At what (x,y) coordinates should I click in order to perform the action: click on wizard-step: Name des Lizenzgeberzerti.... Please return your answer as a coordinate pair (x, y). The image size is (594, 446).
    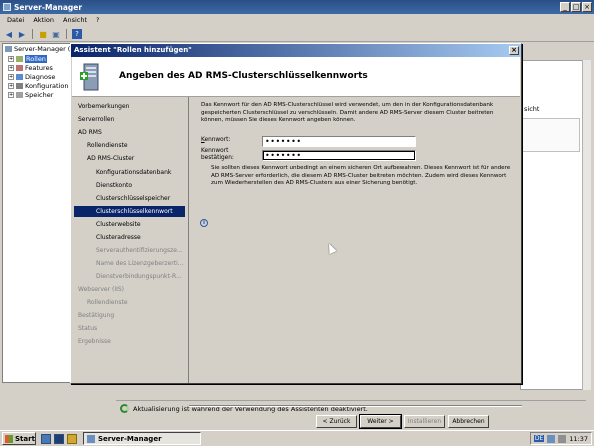
    Looking at the image, I should click on (140, 263).